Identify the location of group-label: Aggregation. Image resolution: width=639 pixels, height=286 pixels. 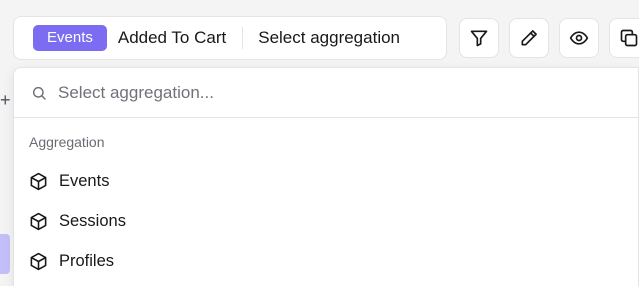
(67, 142).